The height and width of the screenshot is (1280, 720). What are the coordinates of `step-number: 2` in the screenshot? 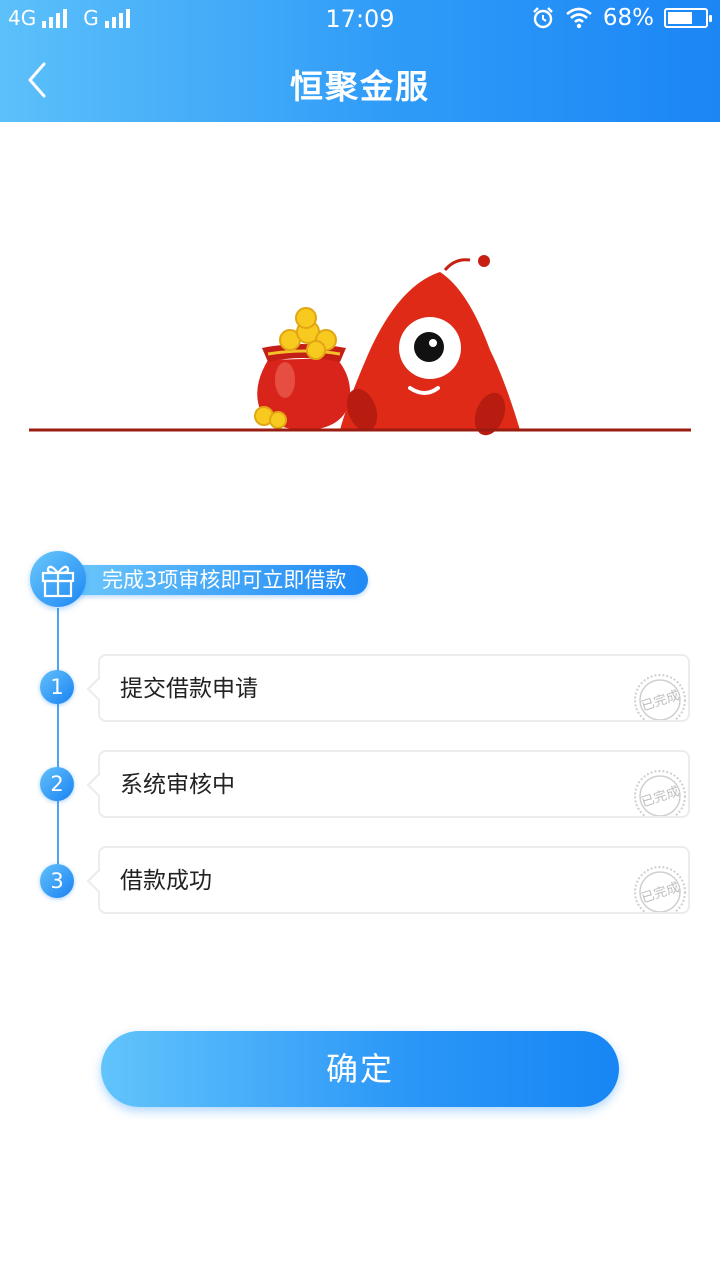 It's located at (57, 784).